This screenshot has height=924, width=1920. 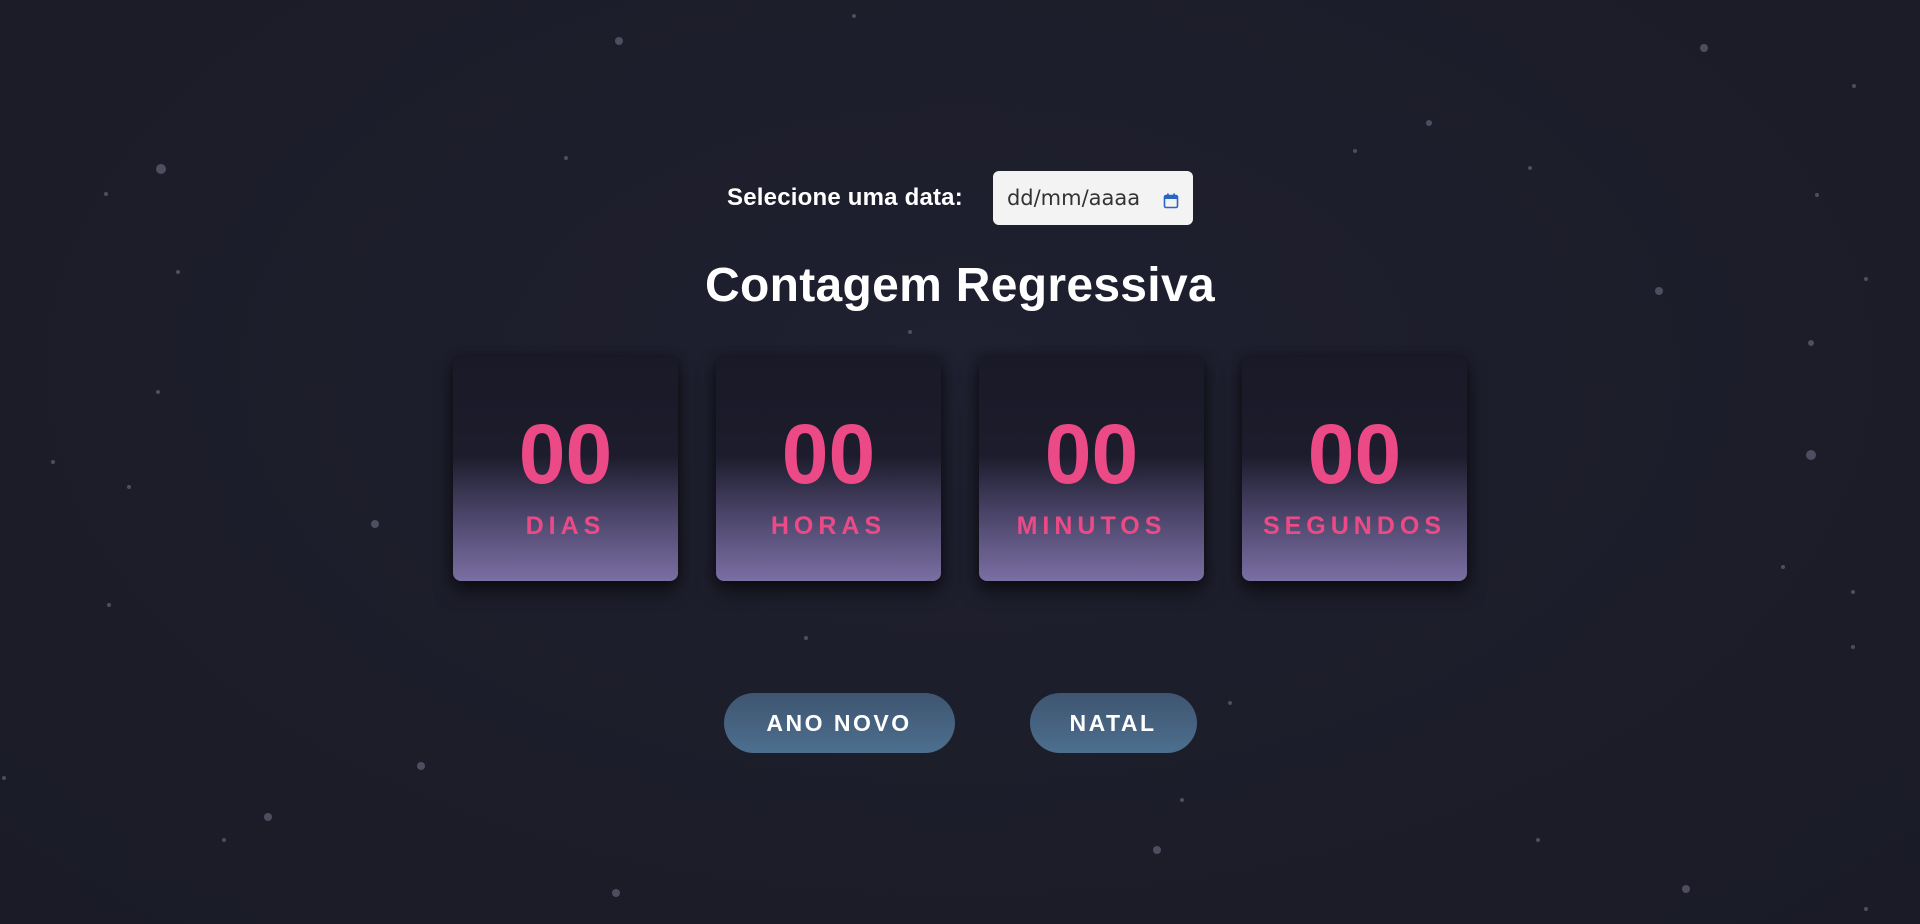 I want to click on countdown-card-hours: 00 HORAS, so click(x=828, y=469).